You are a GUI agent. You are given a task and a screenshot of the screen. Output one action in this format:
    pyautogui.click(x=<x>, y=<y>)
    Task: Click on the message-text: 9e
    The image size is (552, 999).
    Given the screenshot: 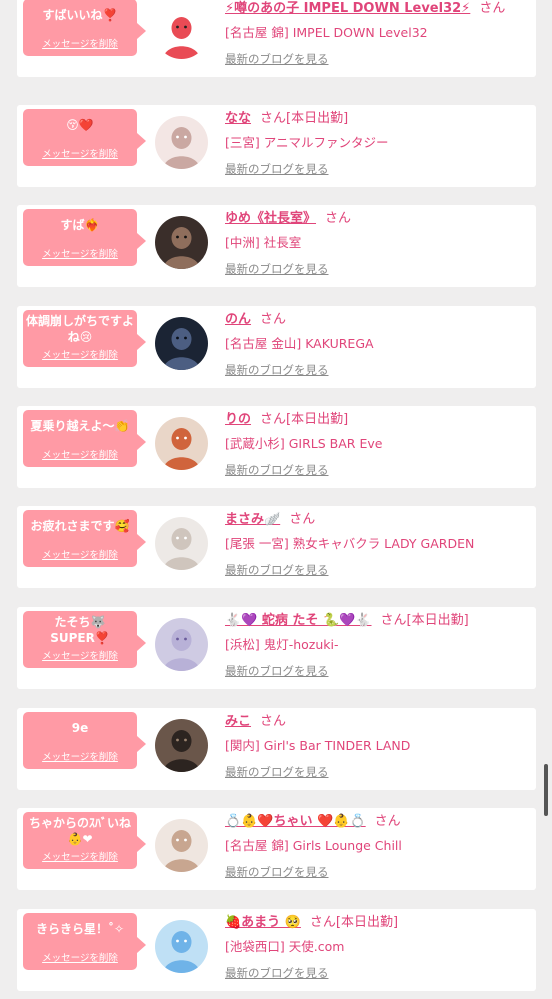 What is the action you would take?
    pyautogui.click(x=80, y=728)
    